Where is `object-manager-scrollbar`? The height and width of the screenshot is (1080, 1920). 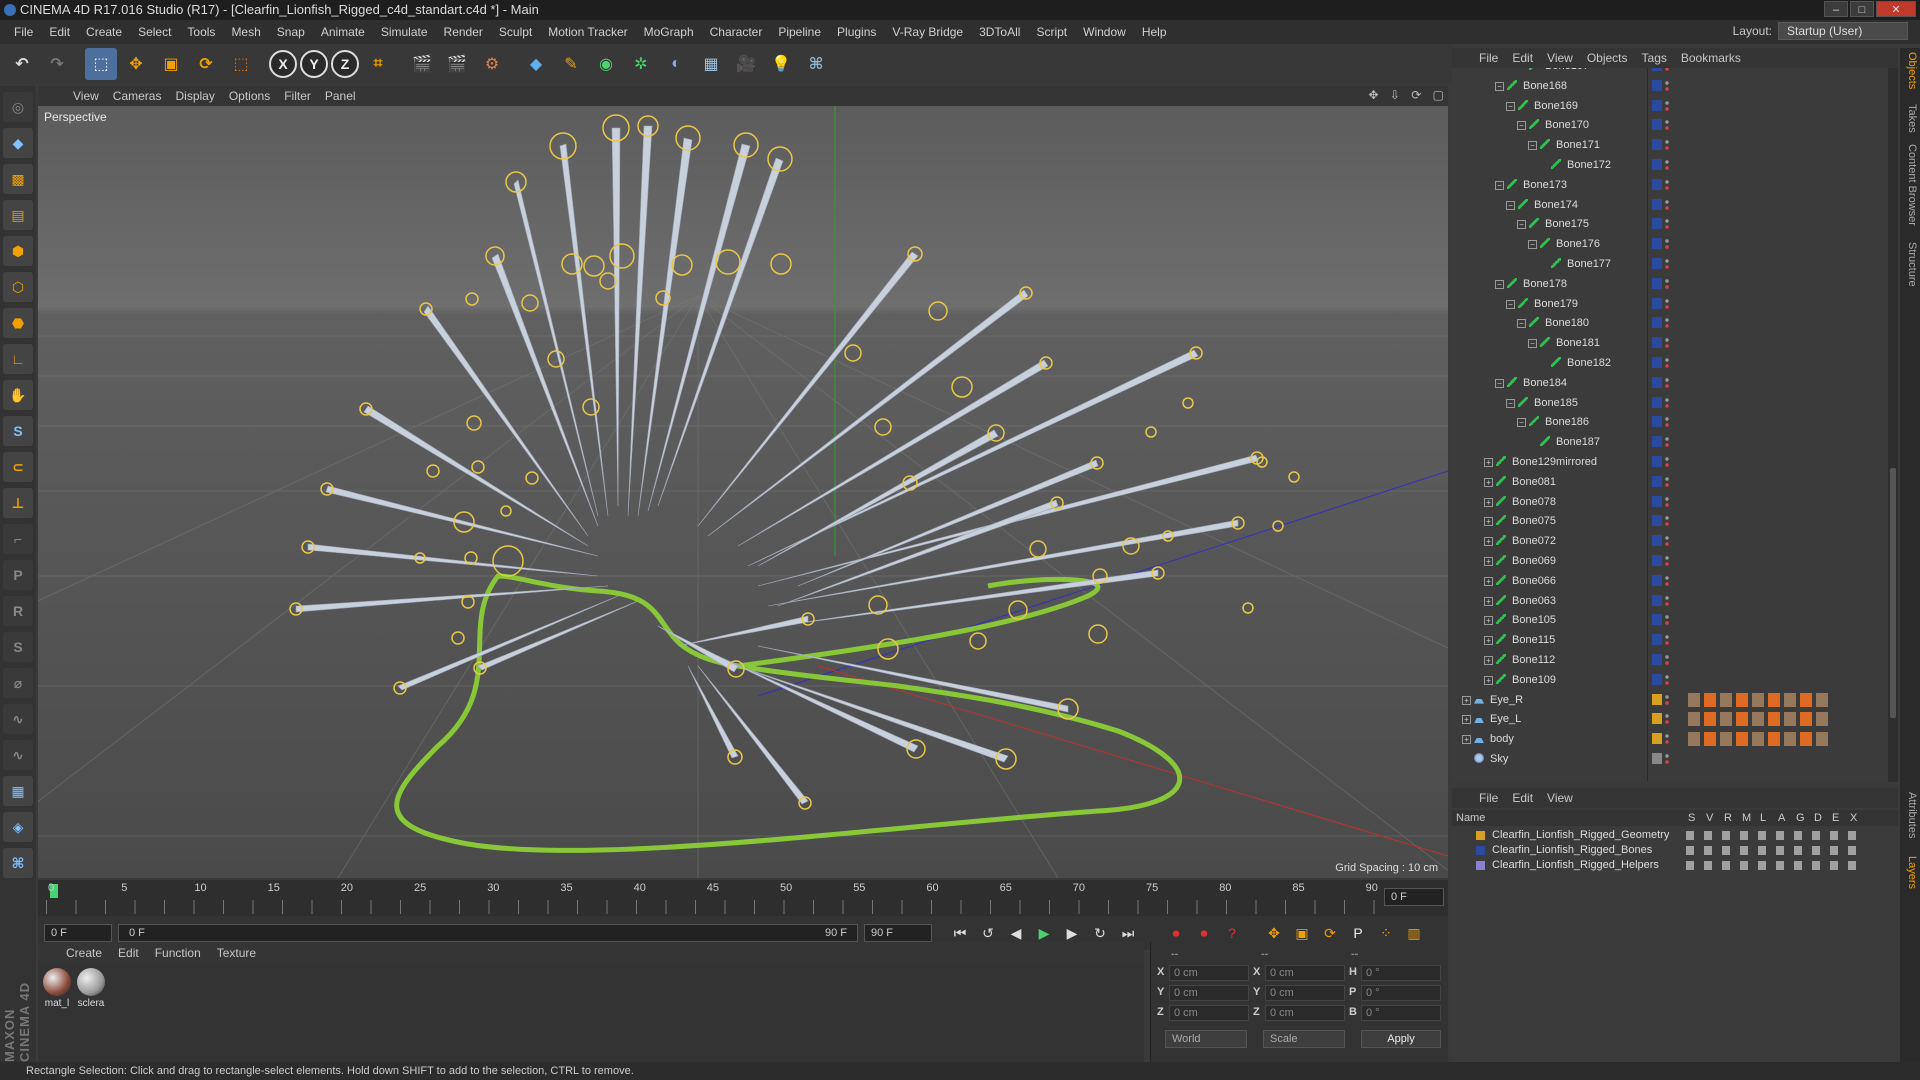
object-manager-scrollbar is located at coordinates (1893, 425).